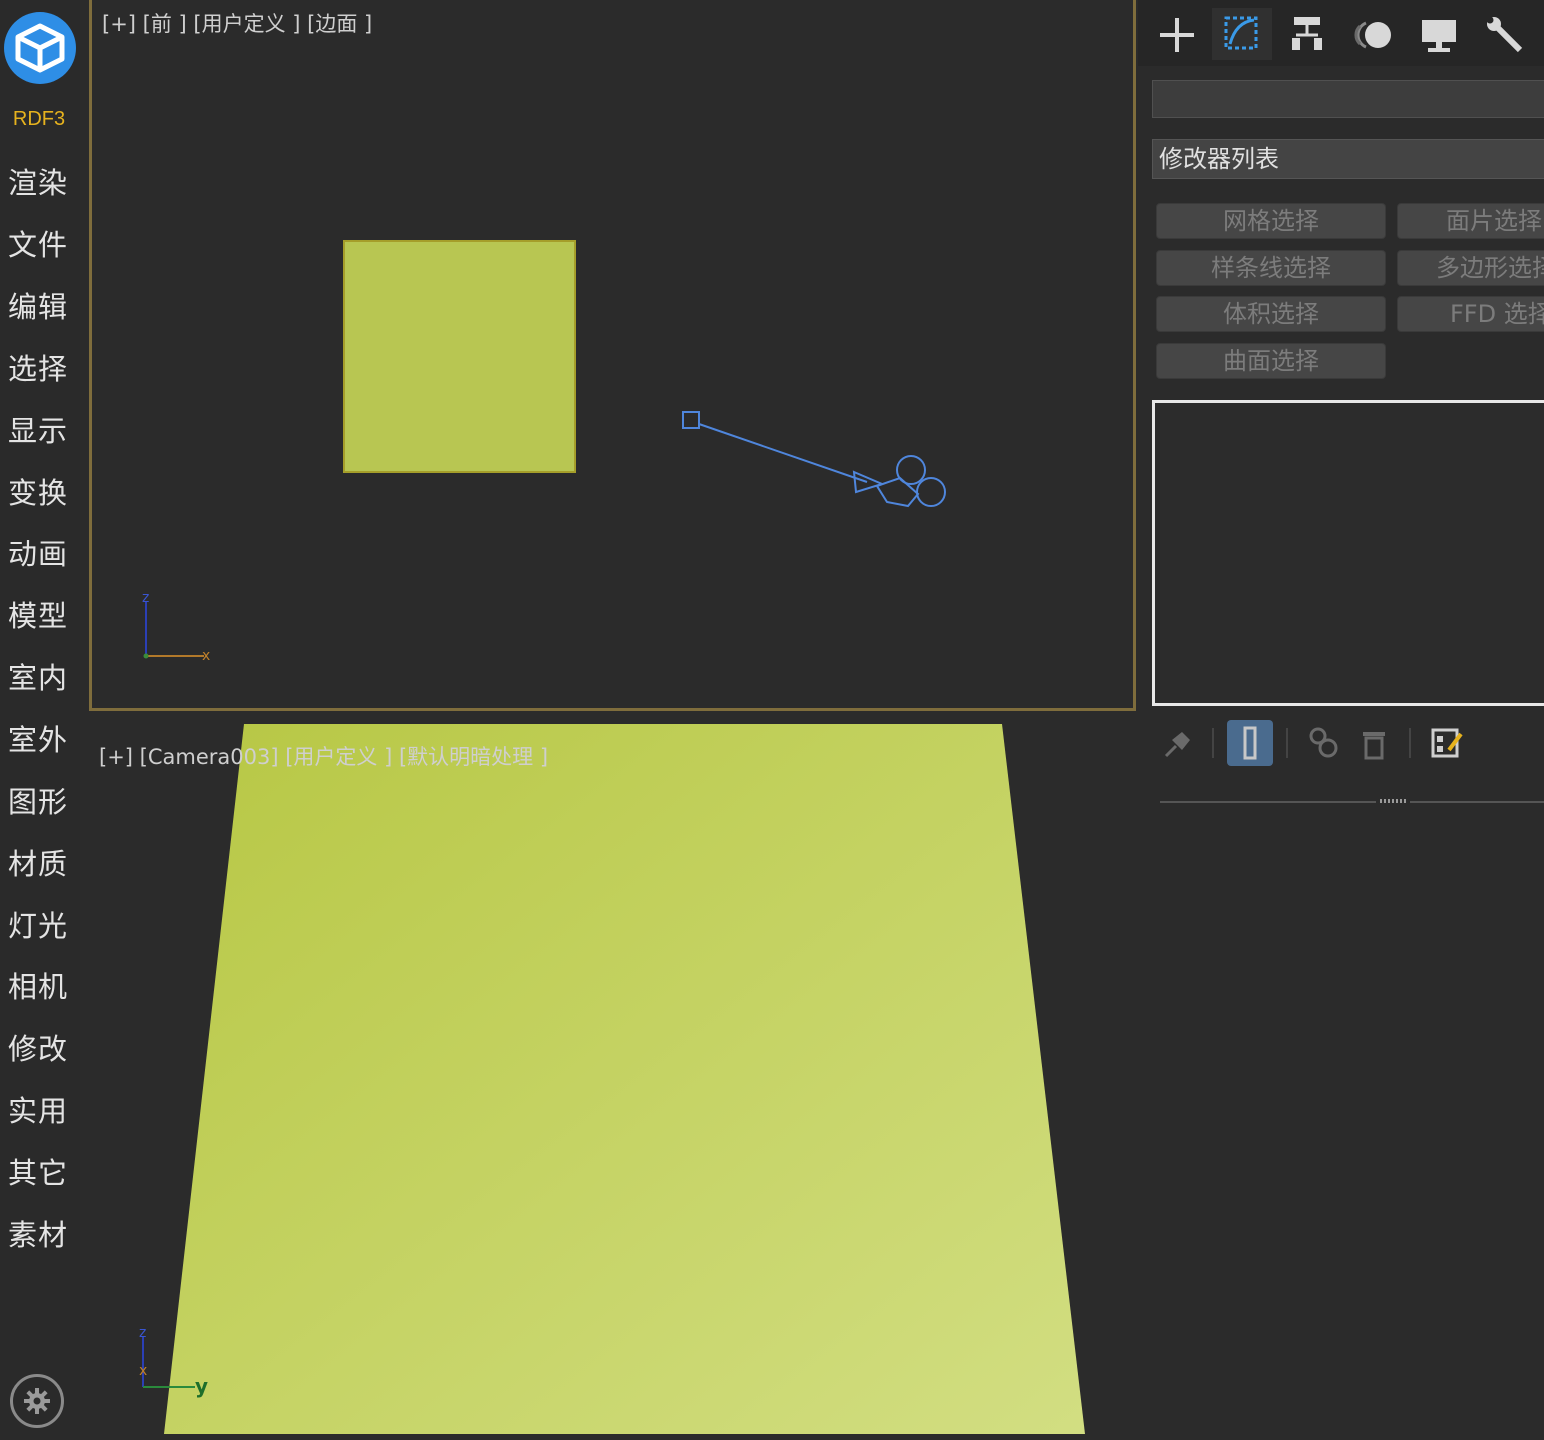  What do you see at coordinates (38, 862) in the screenshot?
I see `menu-material: 材质` at bounding box center [38, 862].